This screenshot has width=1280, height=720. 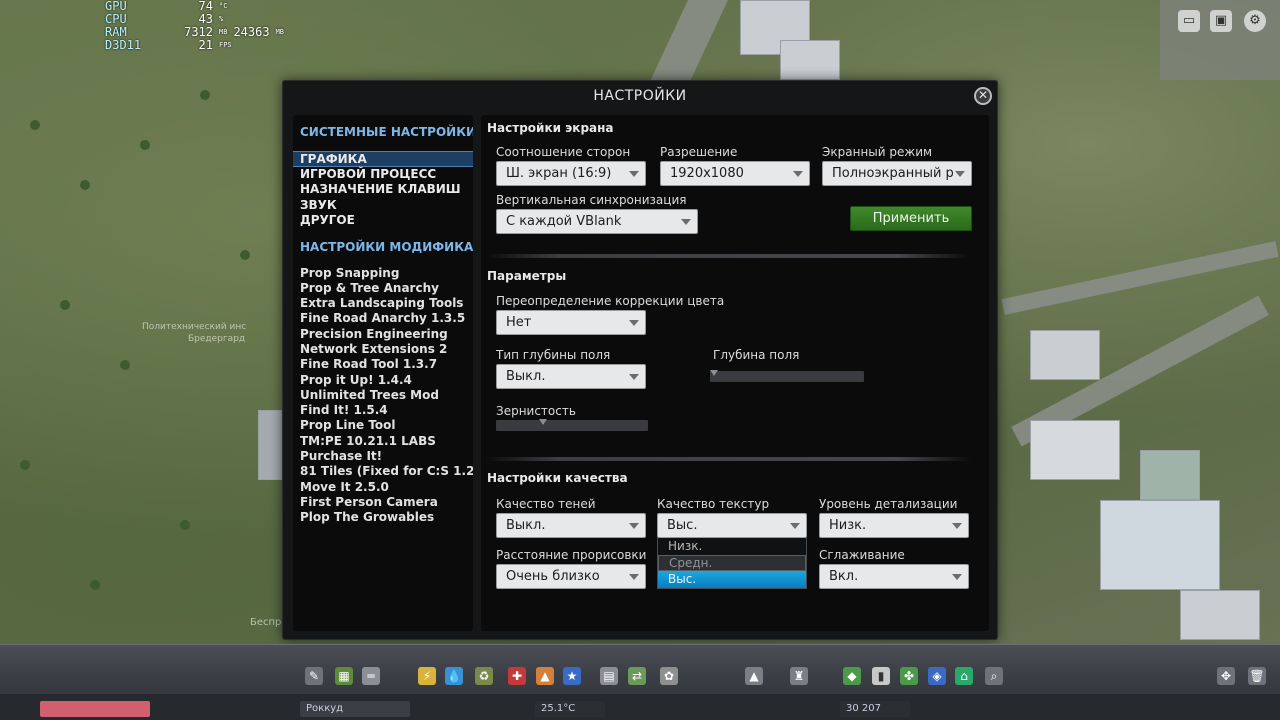 I want to click on draw-distance-dropdown: Очень близко, so click(x=571, y=576).